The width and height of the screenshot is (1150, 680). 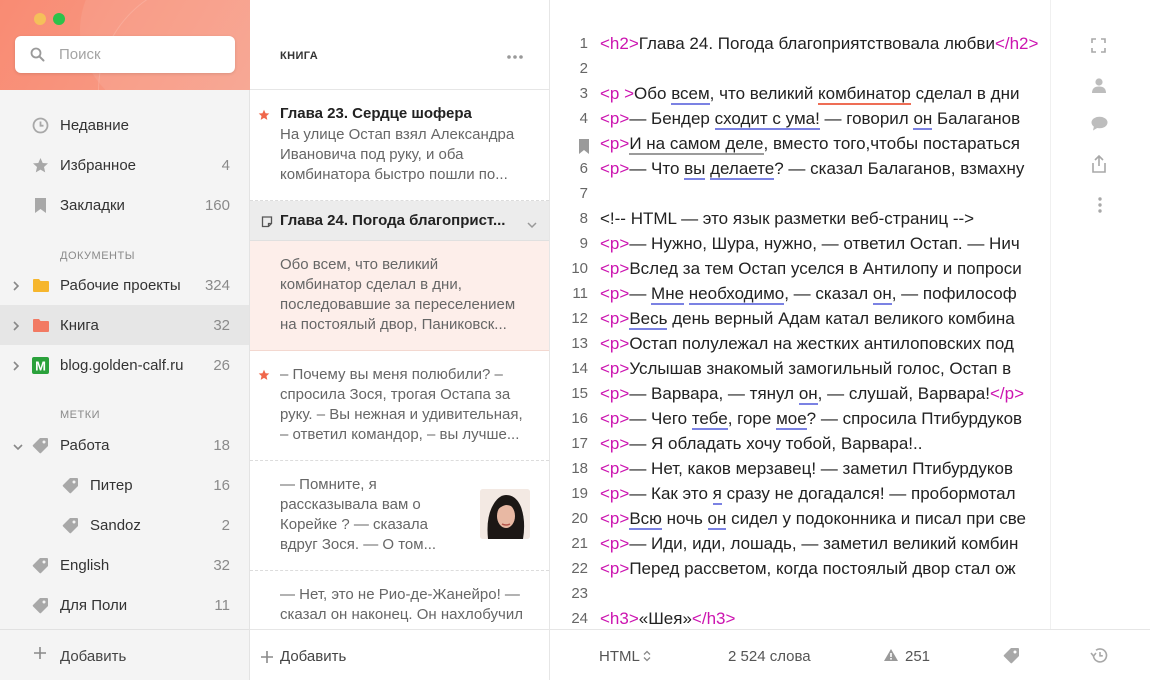 What do you see at coordinates (124, 205) in the screenshot?
I see `sidebar-item-bookmarks: Закладки 160` at bounding box center [124, 205].